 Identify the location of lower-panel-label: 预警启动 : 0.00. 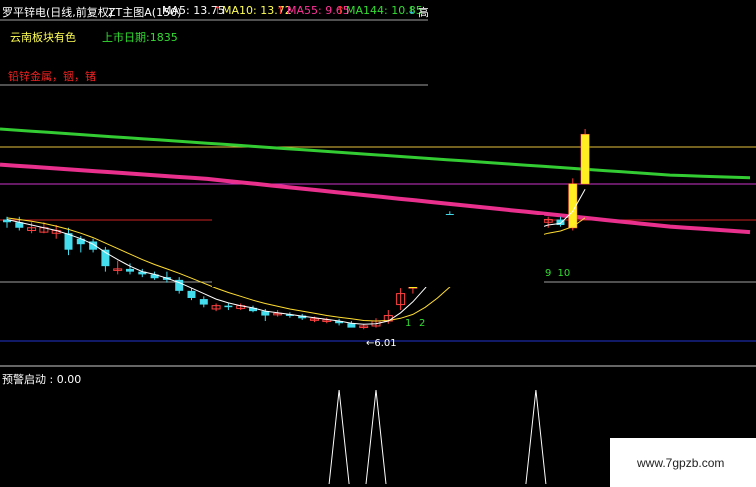
(42, 379).